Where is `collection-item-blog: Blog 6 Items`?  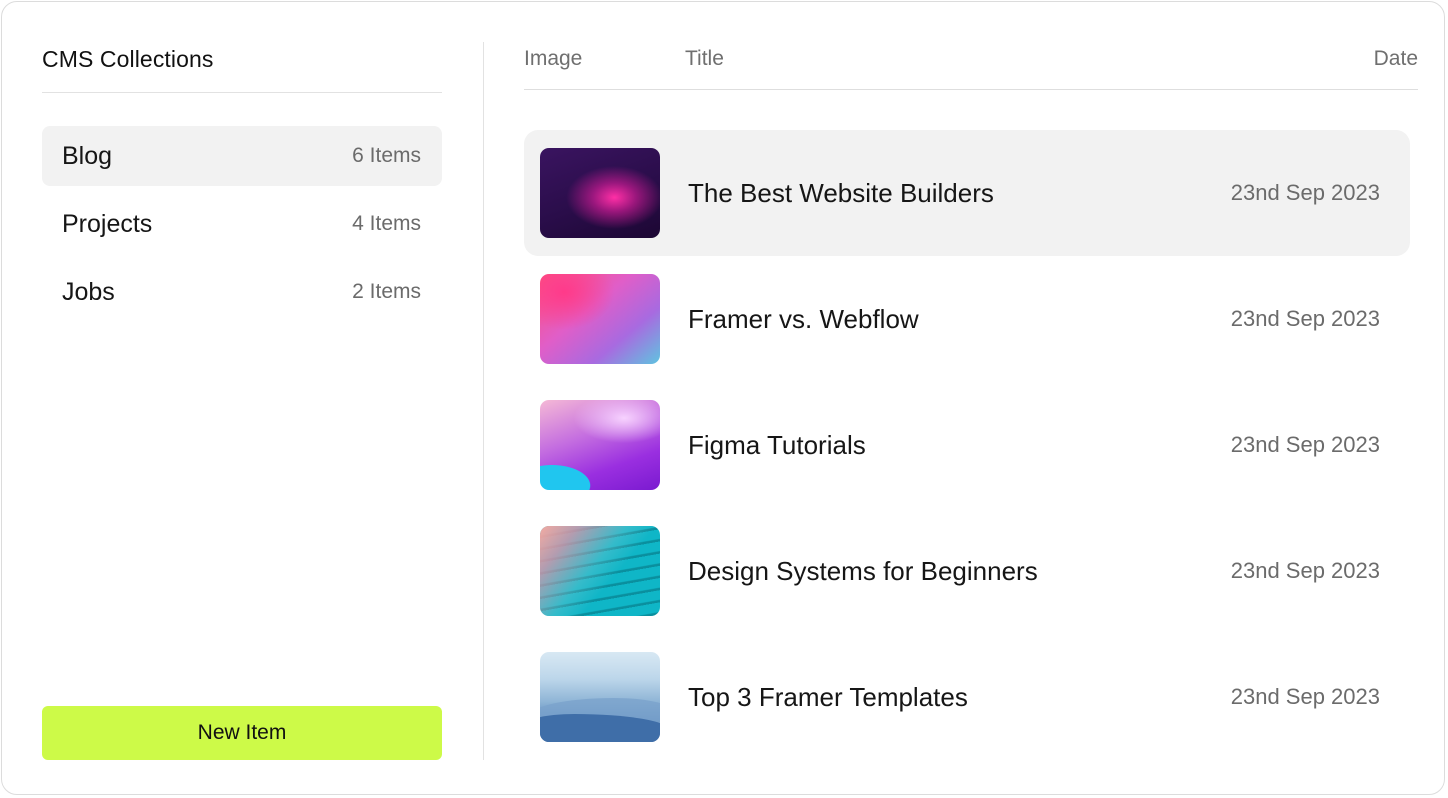 collection-item-blog: Blog 6 Items is located at coordinates (242, 156).